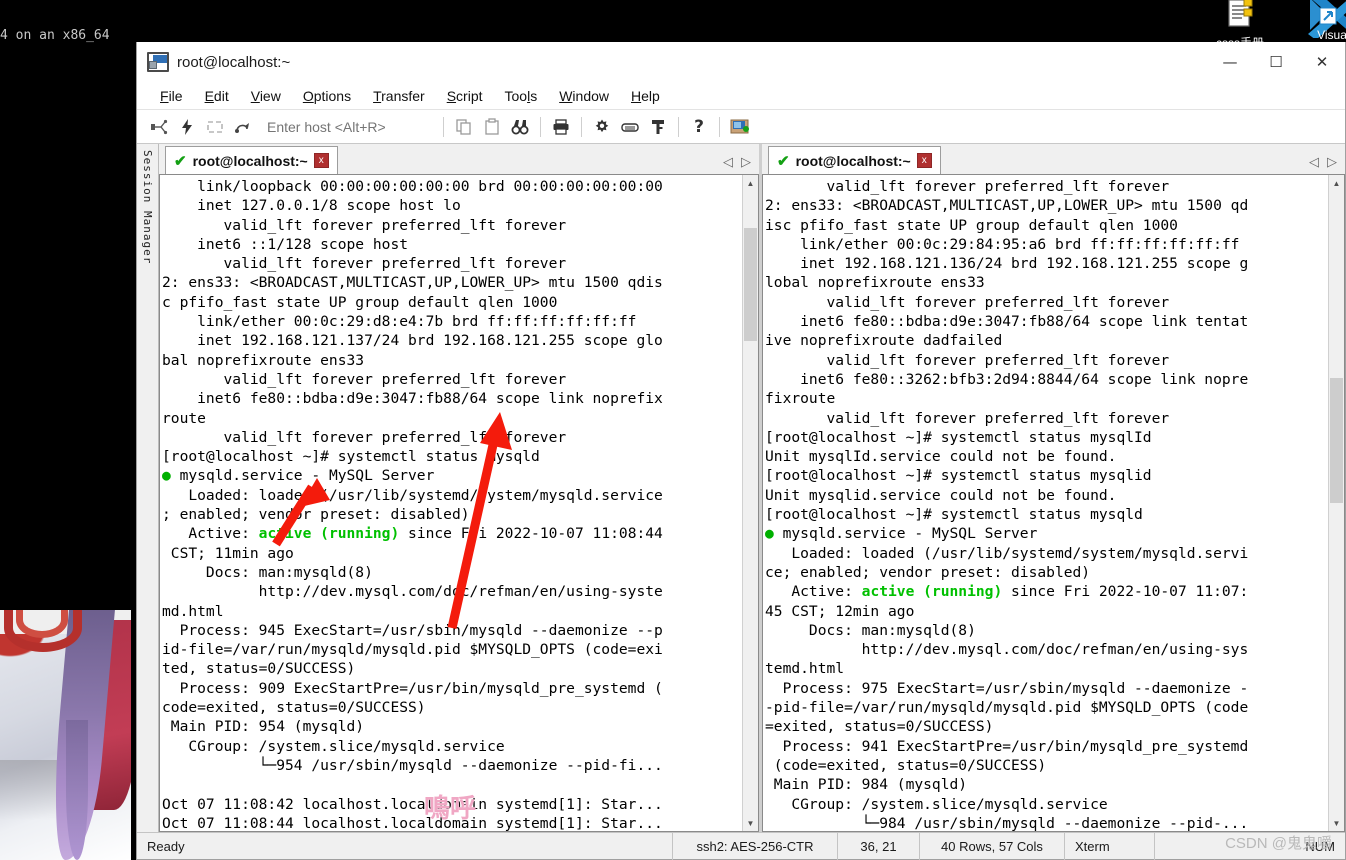 This screenshot has height=860, width=1346. I want to click on session-manager-rail: Session Manager, so click(148, 488).